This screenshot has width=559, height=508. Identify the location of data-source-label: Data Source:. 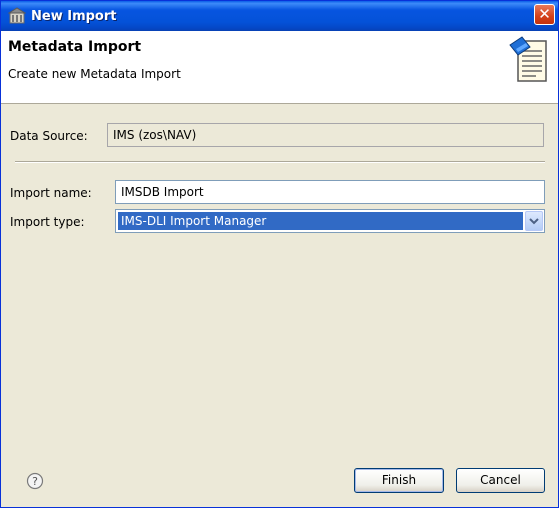
(49, 136).